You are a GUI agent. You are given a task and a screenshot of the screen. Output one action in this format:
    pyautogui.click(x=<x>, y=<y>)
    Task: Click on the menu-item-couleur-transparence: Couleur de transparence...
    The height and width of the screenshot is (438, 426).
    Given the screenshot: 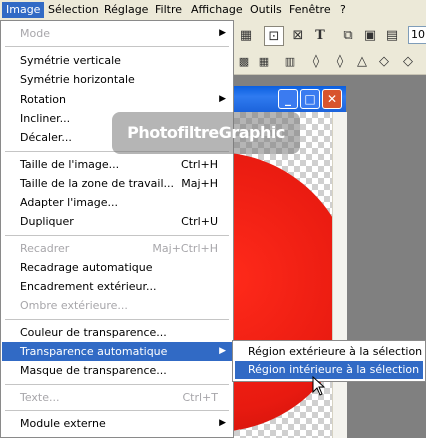 What is the action you would take?
    pyautogui.click(x=117, y=332)
    